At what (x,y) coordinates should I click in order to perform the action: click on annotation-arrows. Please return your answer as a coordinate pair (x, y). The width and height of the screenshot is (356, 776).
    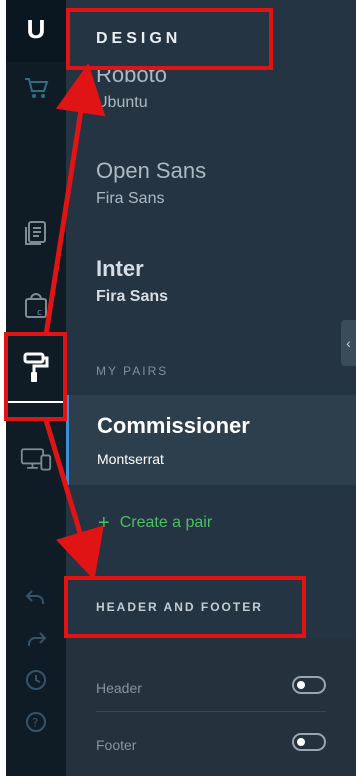
    Looking at the image, I should click on (74, 322).